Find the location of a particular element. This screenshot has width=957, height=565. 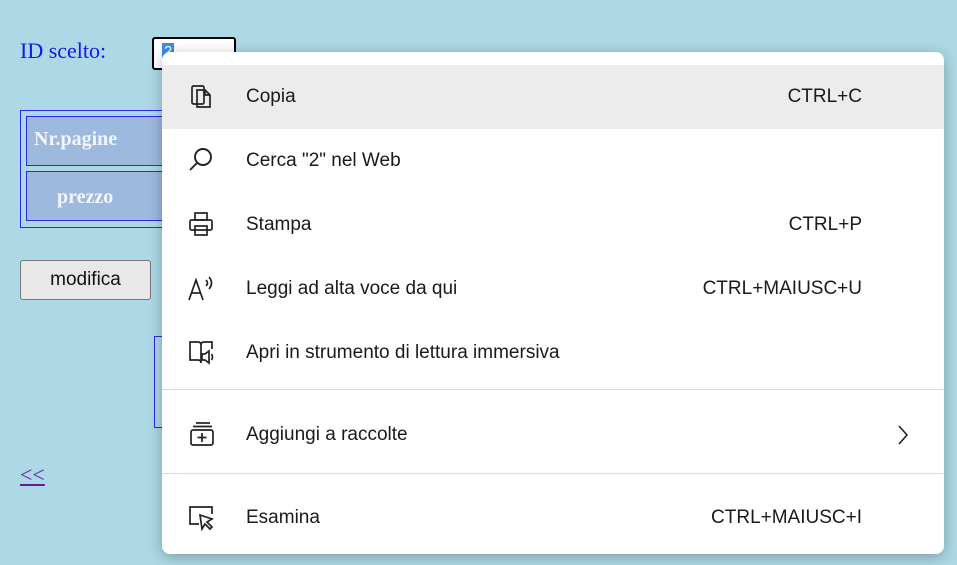

menu-item-immersive-reader: Apri in strumento di lettura immersiva is located at coordinates (553, 353).